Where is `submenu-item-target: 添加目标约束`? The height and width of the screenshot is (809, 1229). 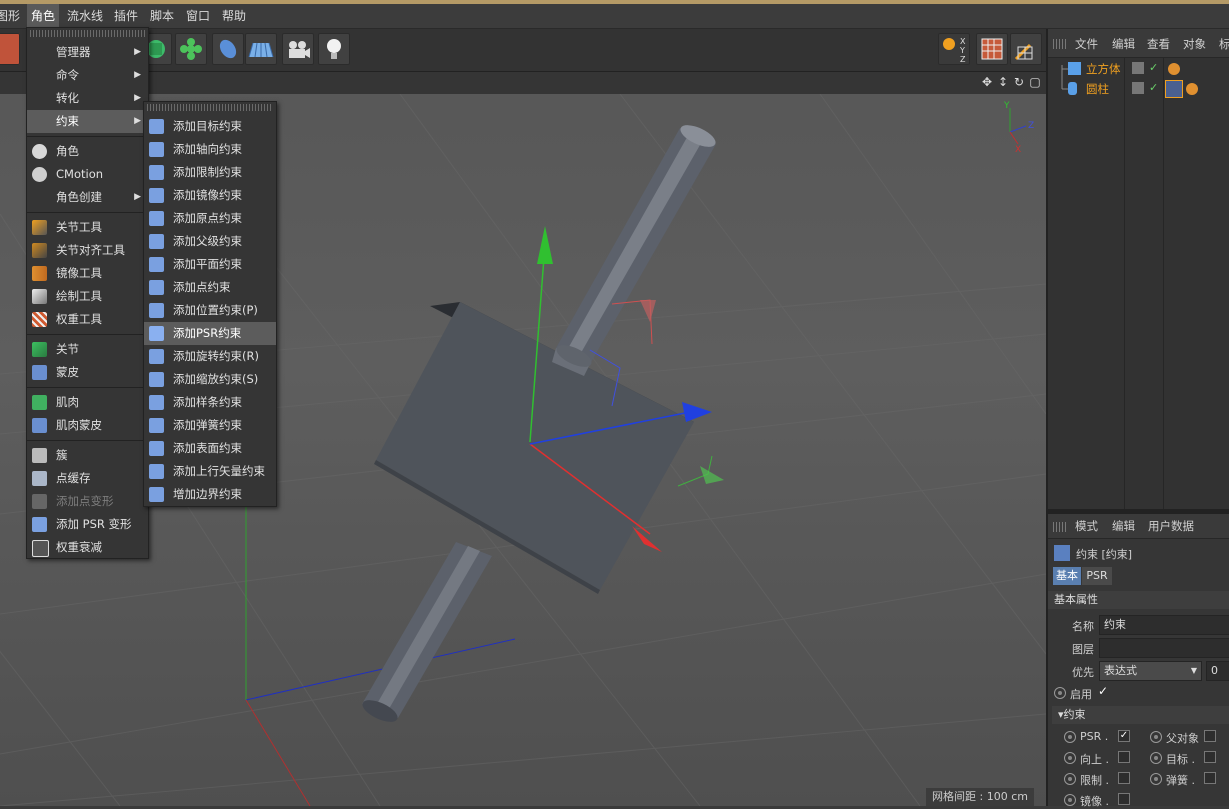 submenu-item-target: 添加目标约束 is located at coordinates (210, 126).